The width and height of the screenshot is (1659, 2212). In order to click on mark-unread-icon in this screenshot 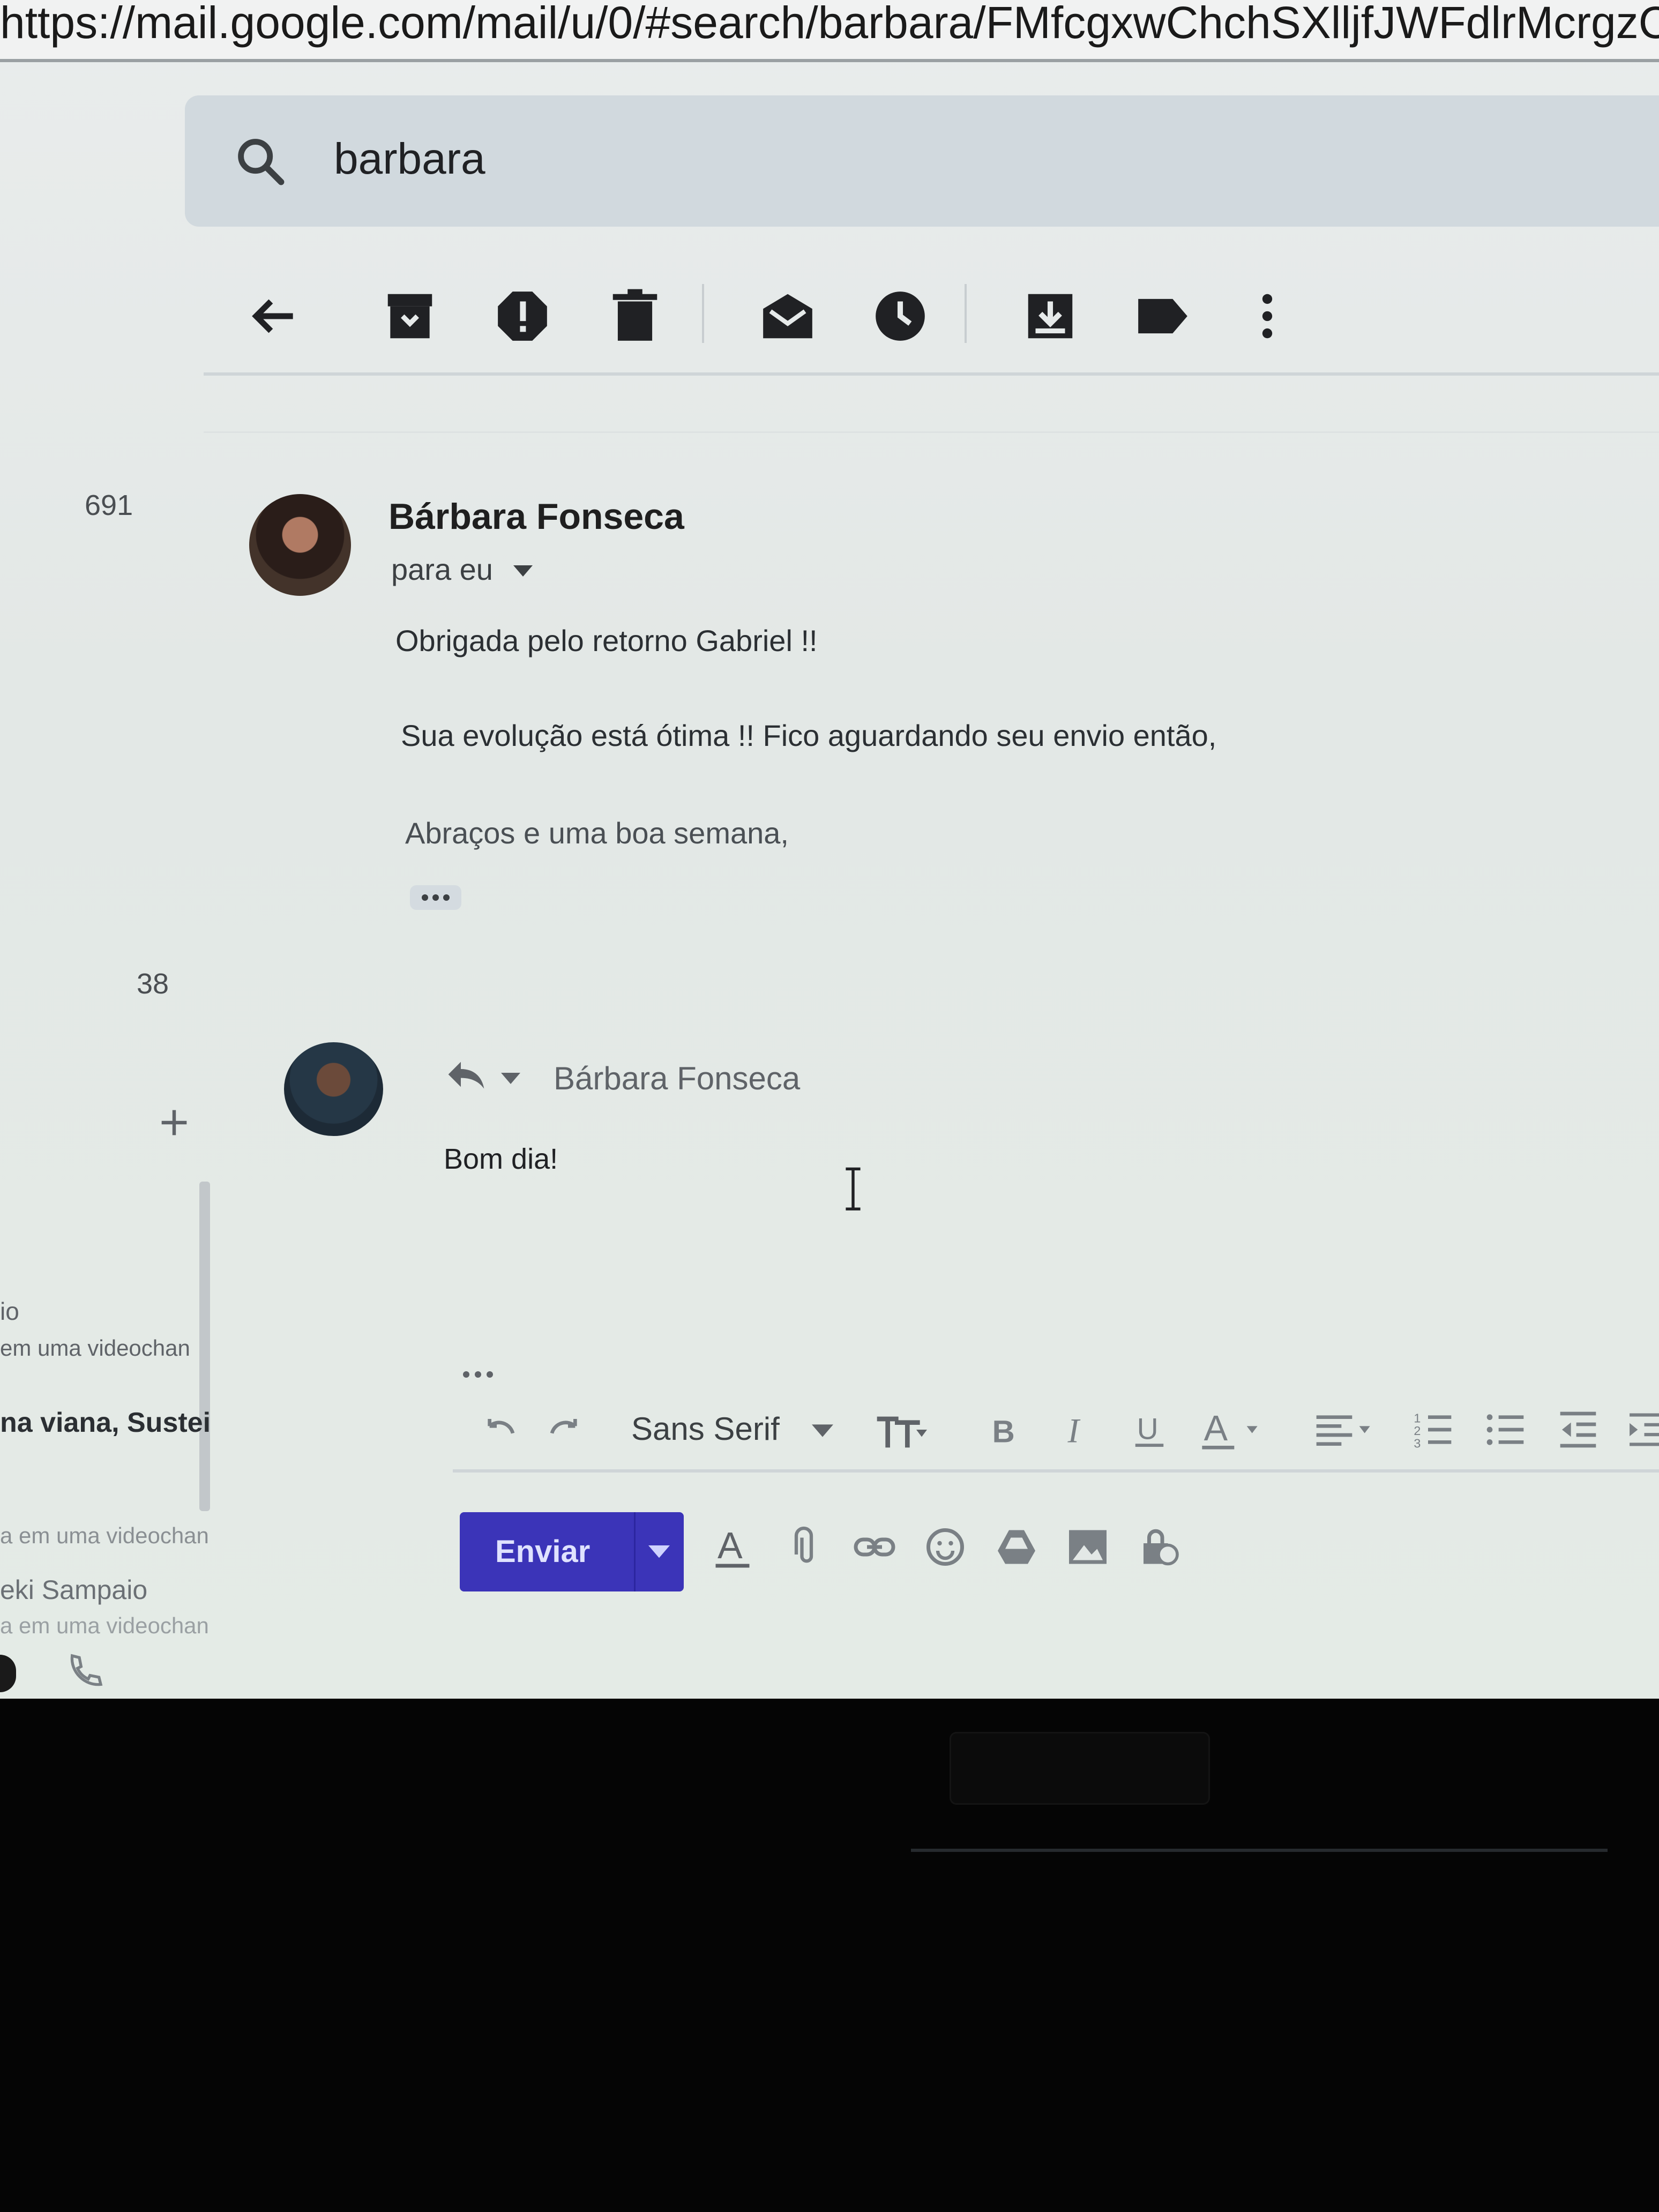, I will do `click(787, 316)`.